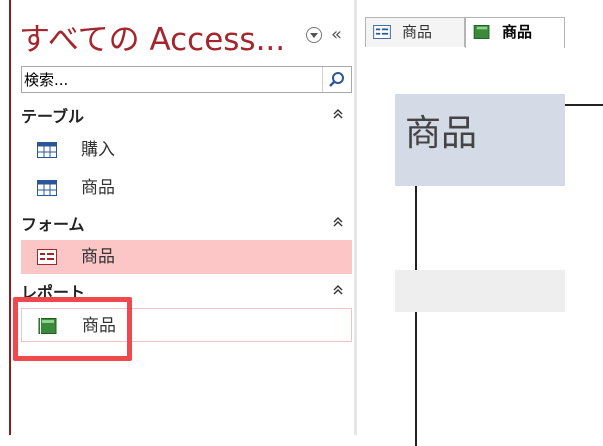 The height and width of the screenshot is (446, 603). What do you see at coordinates (6, 217) in the screenshot?
I see `window-left-edge` at bounding box center [6, 217].